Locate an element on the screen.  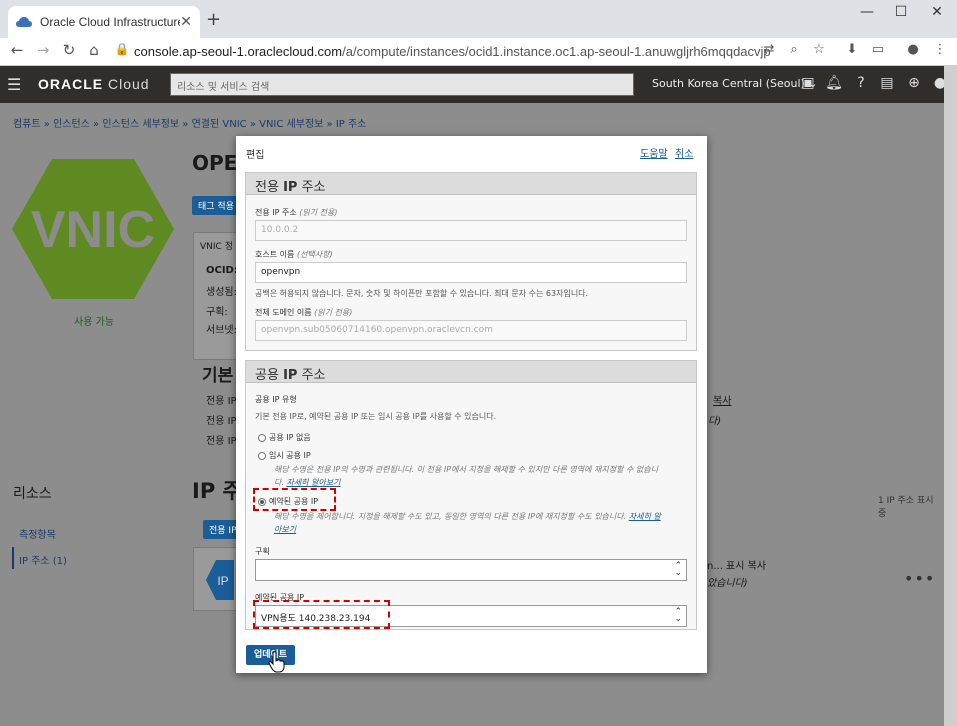
row-note: 았습니다) is located at coordinates (727, 583).